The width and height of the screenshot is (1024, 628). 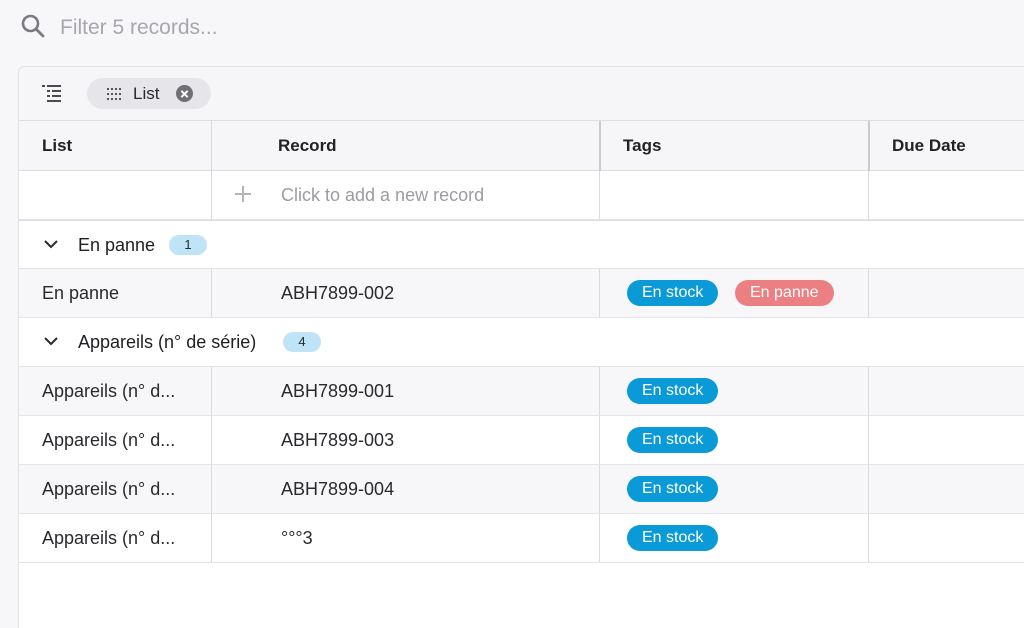 I want to click on cell-record: ABH7899-001, so click(x=337, y=391).